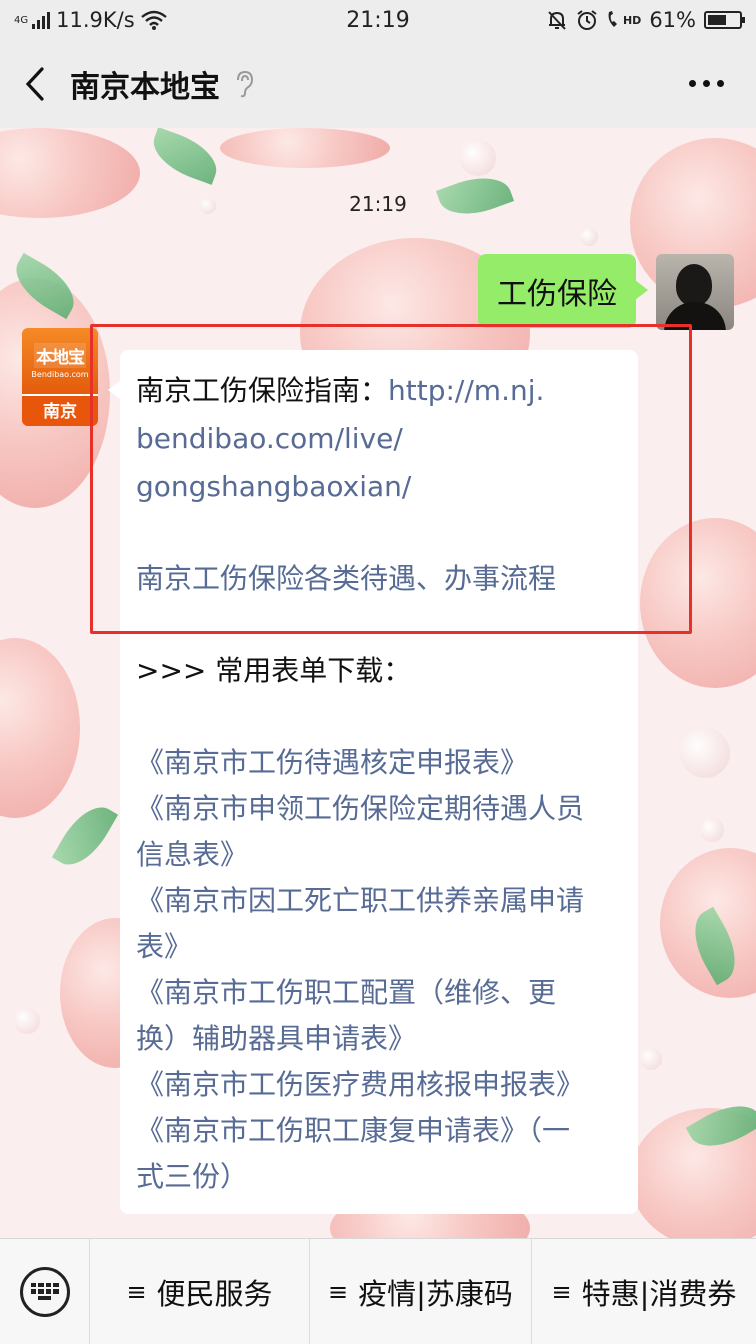  I want to click on form-link-dependents-cont: 表》, so click(381, 947).